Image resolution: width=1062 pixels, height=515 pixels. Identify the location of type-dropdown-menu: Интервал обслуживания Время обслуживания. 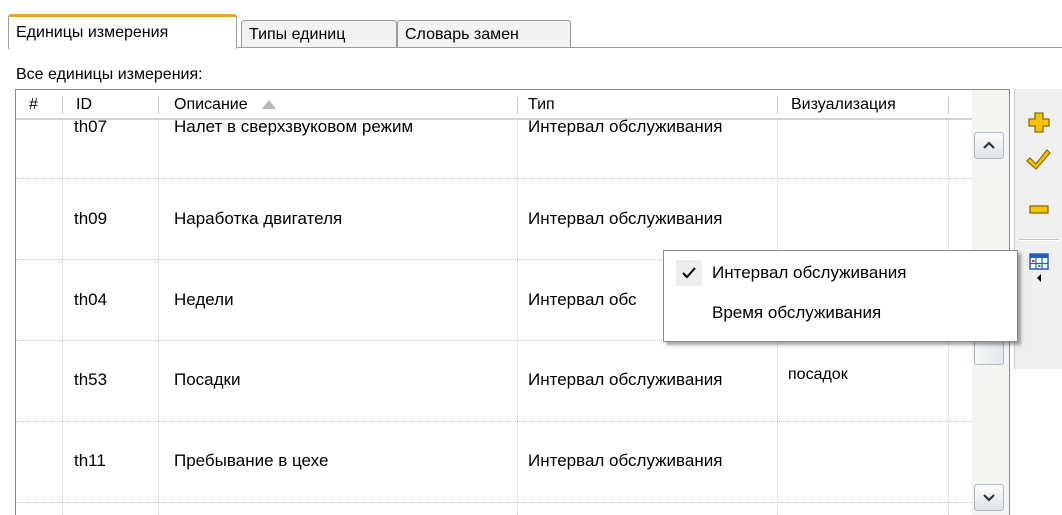
(840, 296).